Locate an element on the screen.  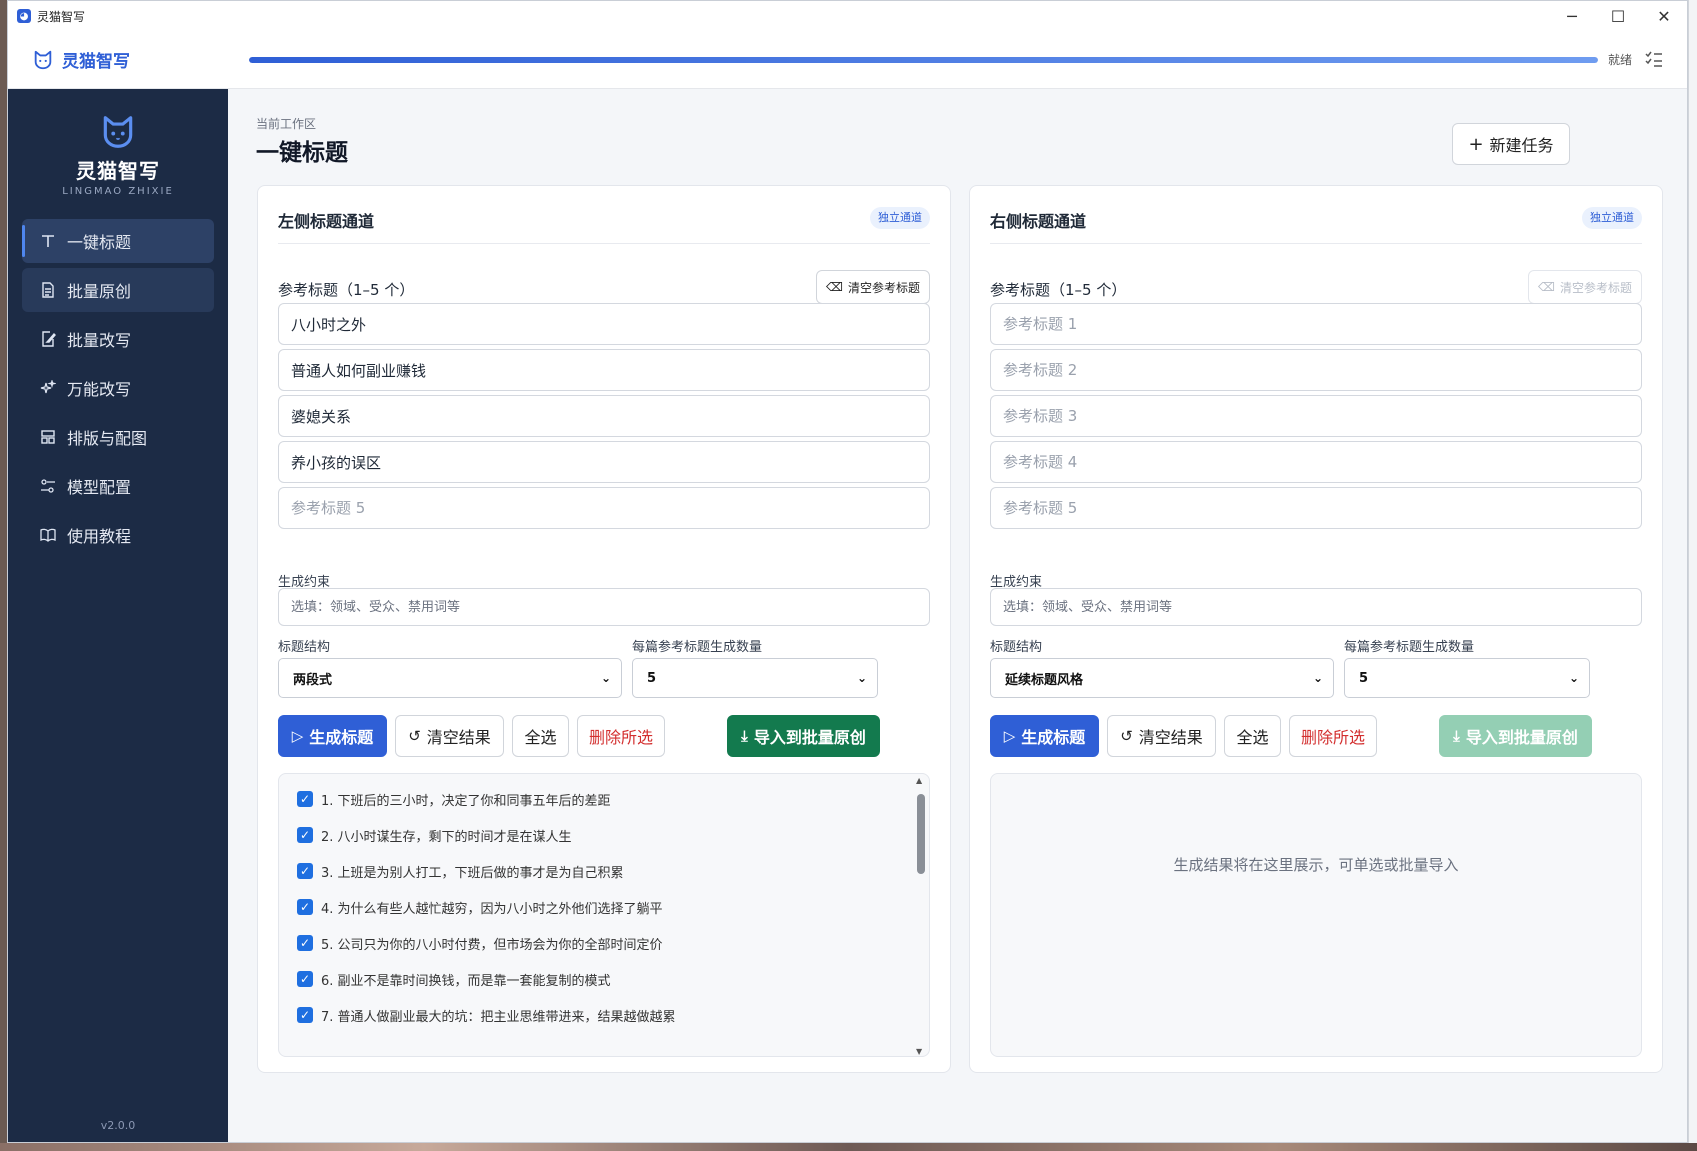
new-task-button: + 新建任务 is located at coordinates (1511, 144).